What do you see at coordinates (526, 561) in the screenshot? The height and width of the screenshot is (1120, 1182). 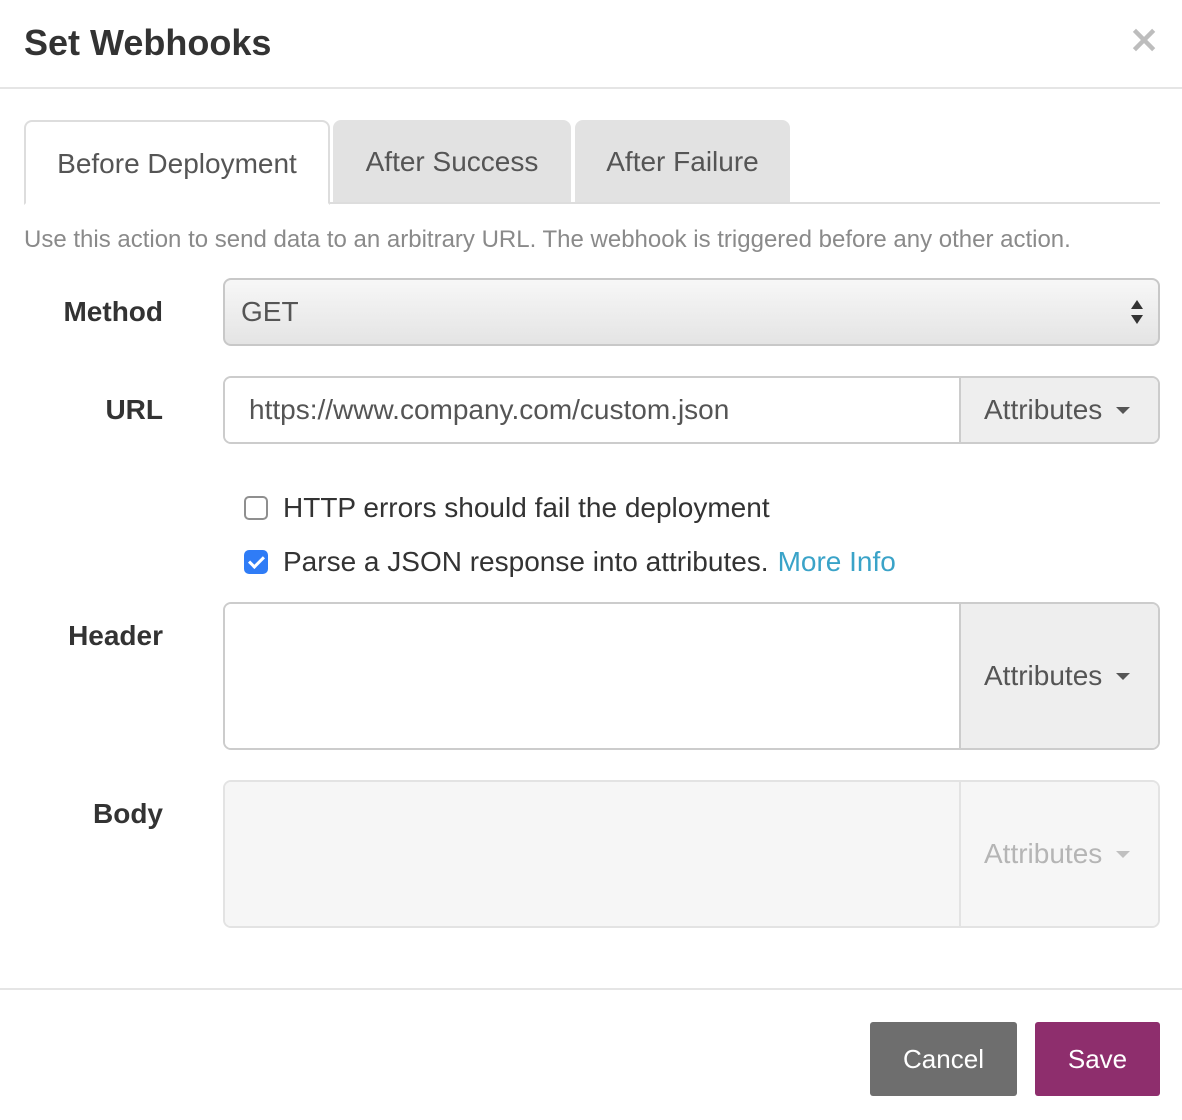 I see `parse-json-label: Parse a JSON response into attributes.` at bounding box center [526, 561].